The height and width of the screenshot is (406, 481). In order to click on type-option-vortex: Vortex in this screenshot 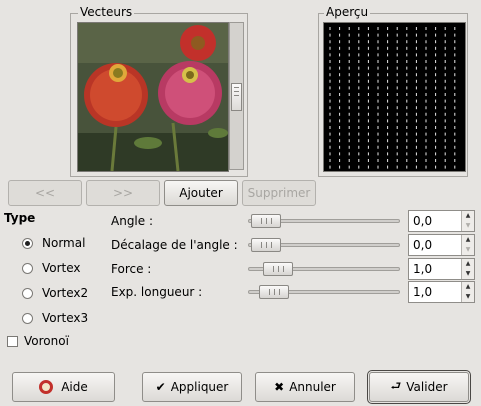, I will do `click(51, 268)`.